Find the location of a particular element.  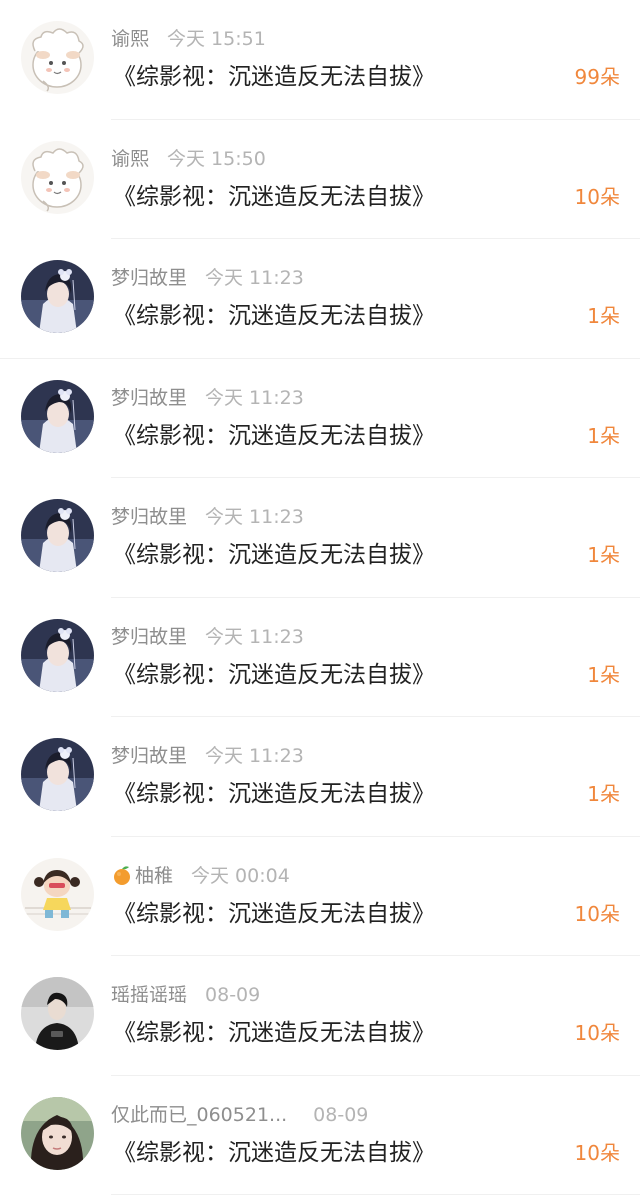

cartoon-girl-avatar-icon is located at coordinates (57, 894).